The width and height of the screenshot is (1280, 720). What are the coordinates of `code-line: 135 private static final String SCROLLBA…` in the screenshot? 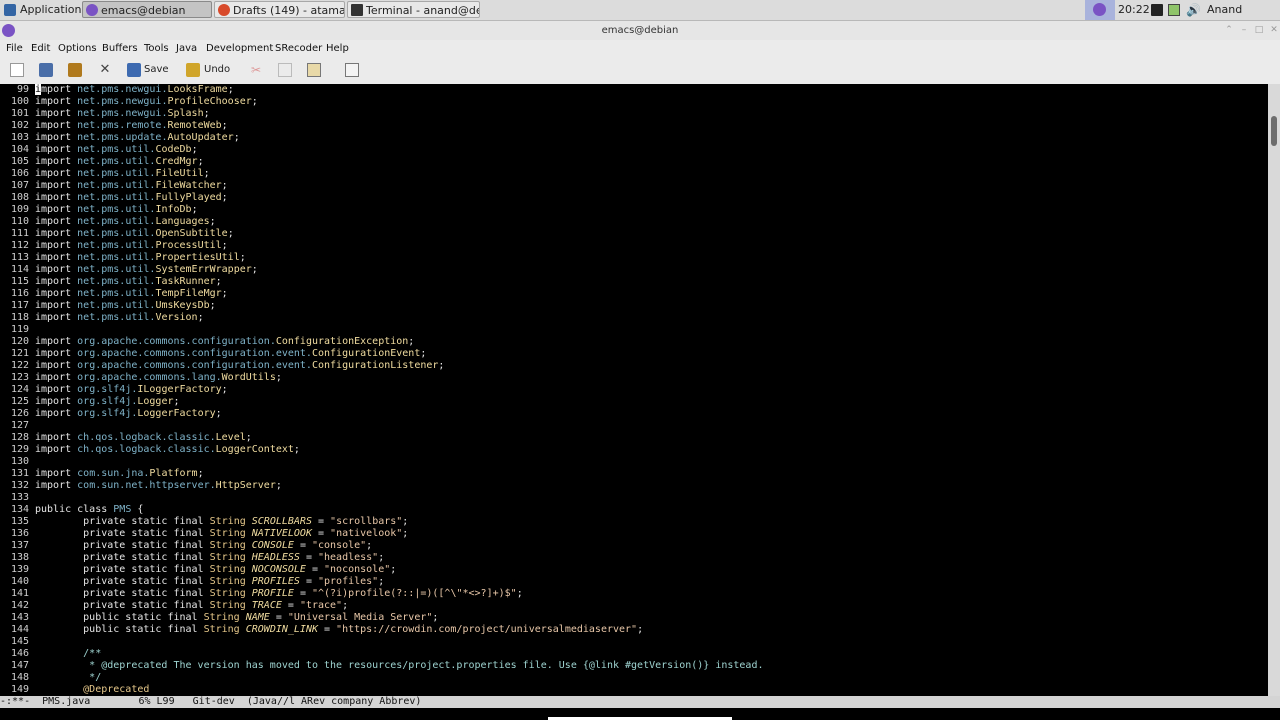 It's located at (204, 522).